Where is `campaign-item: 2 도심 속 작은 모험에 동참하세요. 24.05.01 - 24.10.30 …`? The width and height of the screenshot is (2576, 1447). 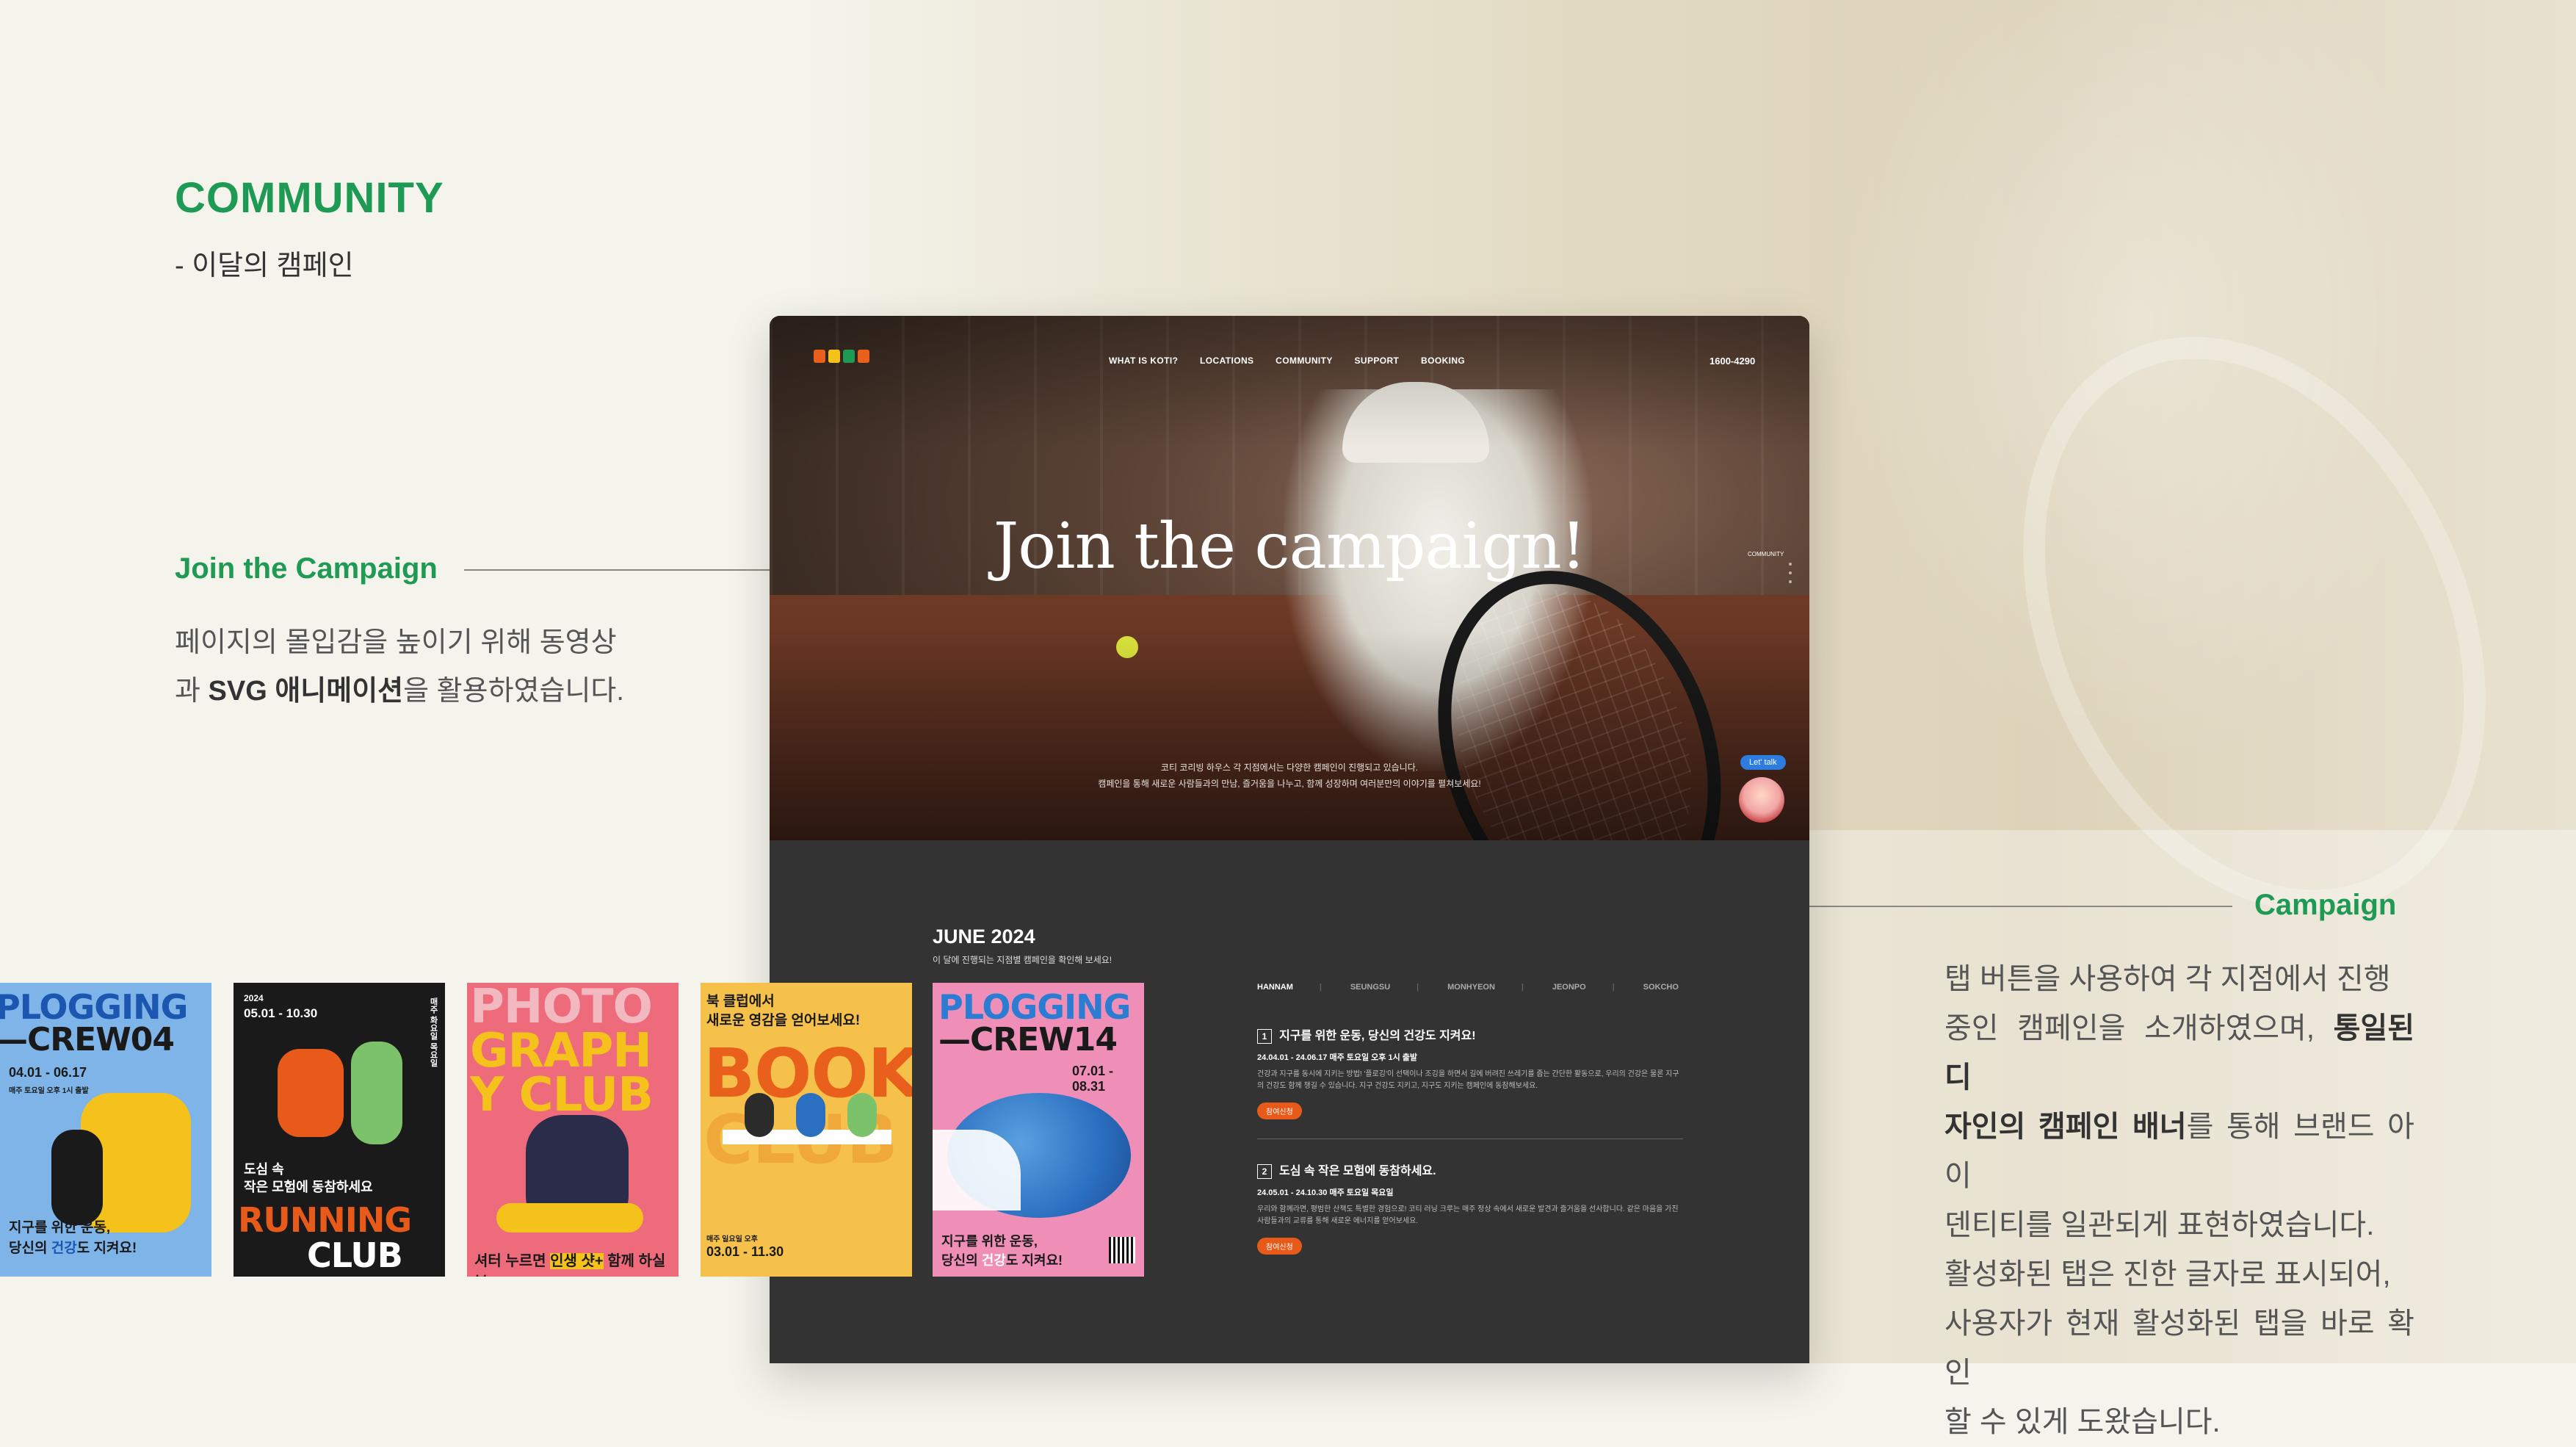
campaign-item: 2 도심 속 작은 모험에 동참하세요. 24.05.01 - 24.10.30 … is located at coordinates (1470, 1208).